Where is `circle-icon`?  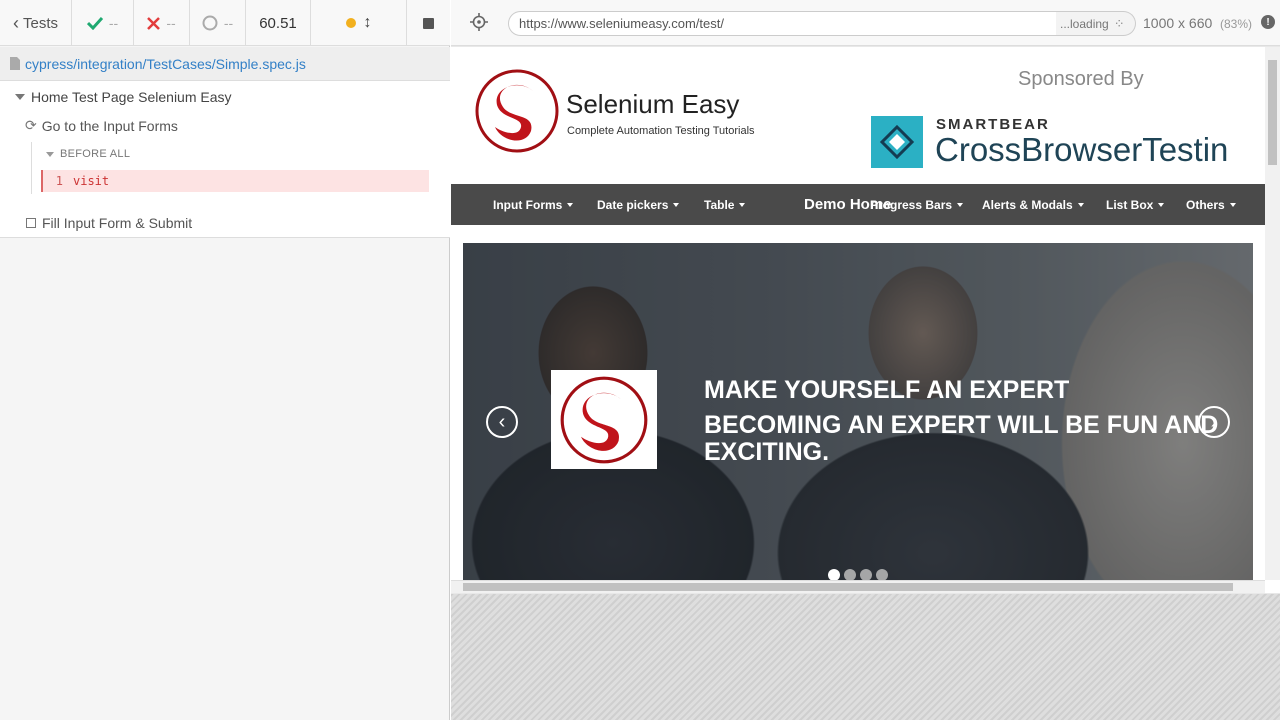
circle-icon is located at coordinates (210, 23).